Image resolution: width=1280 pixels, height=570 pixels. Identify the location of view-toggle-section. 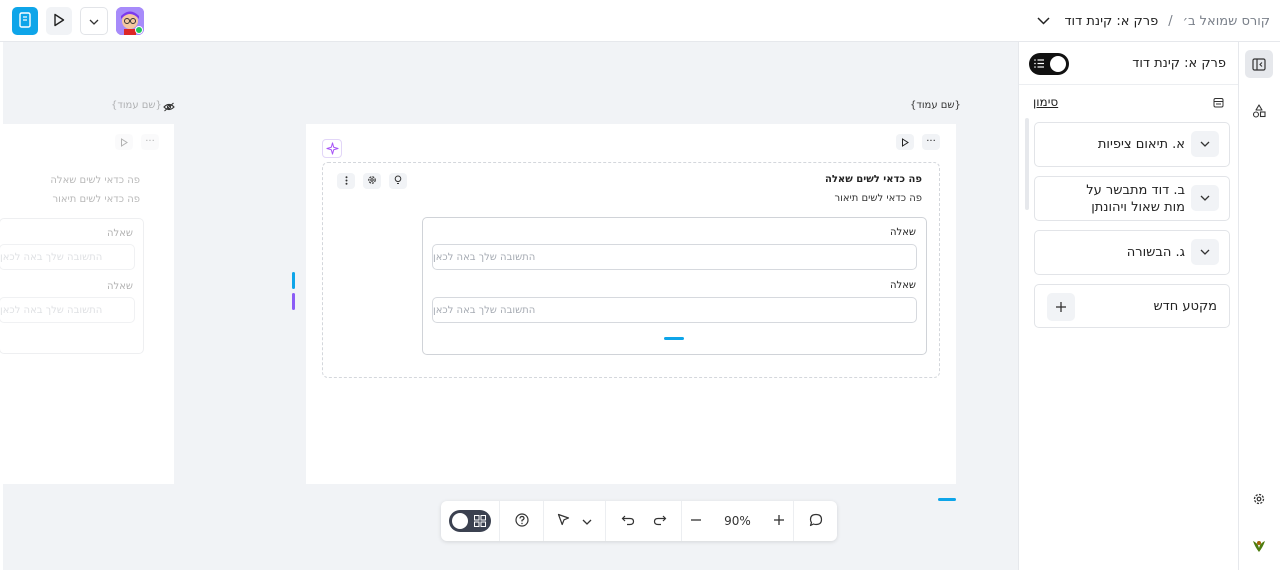
(470, 521).